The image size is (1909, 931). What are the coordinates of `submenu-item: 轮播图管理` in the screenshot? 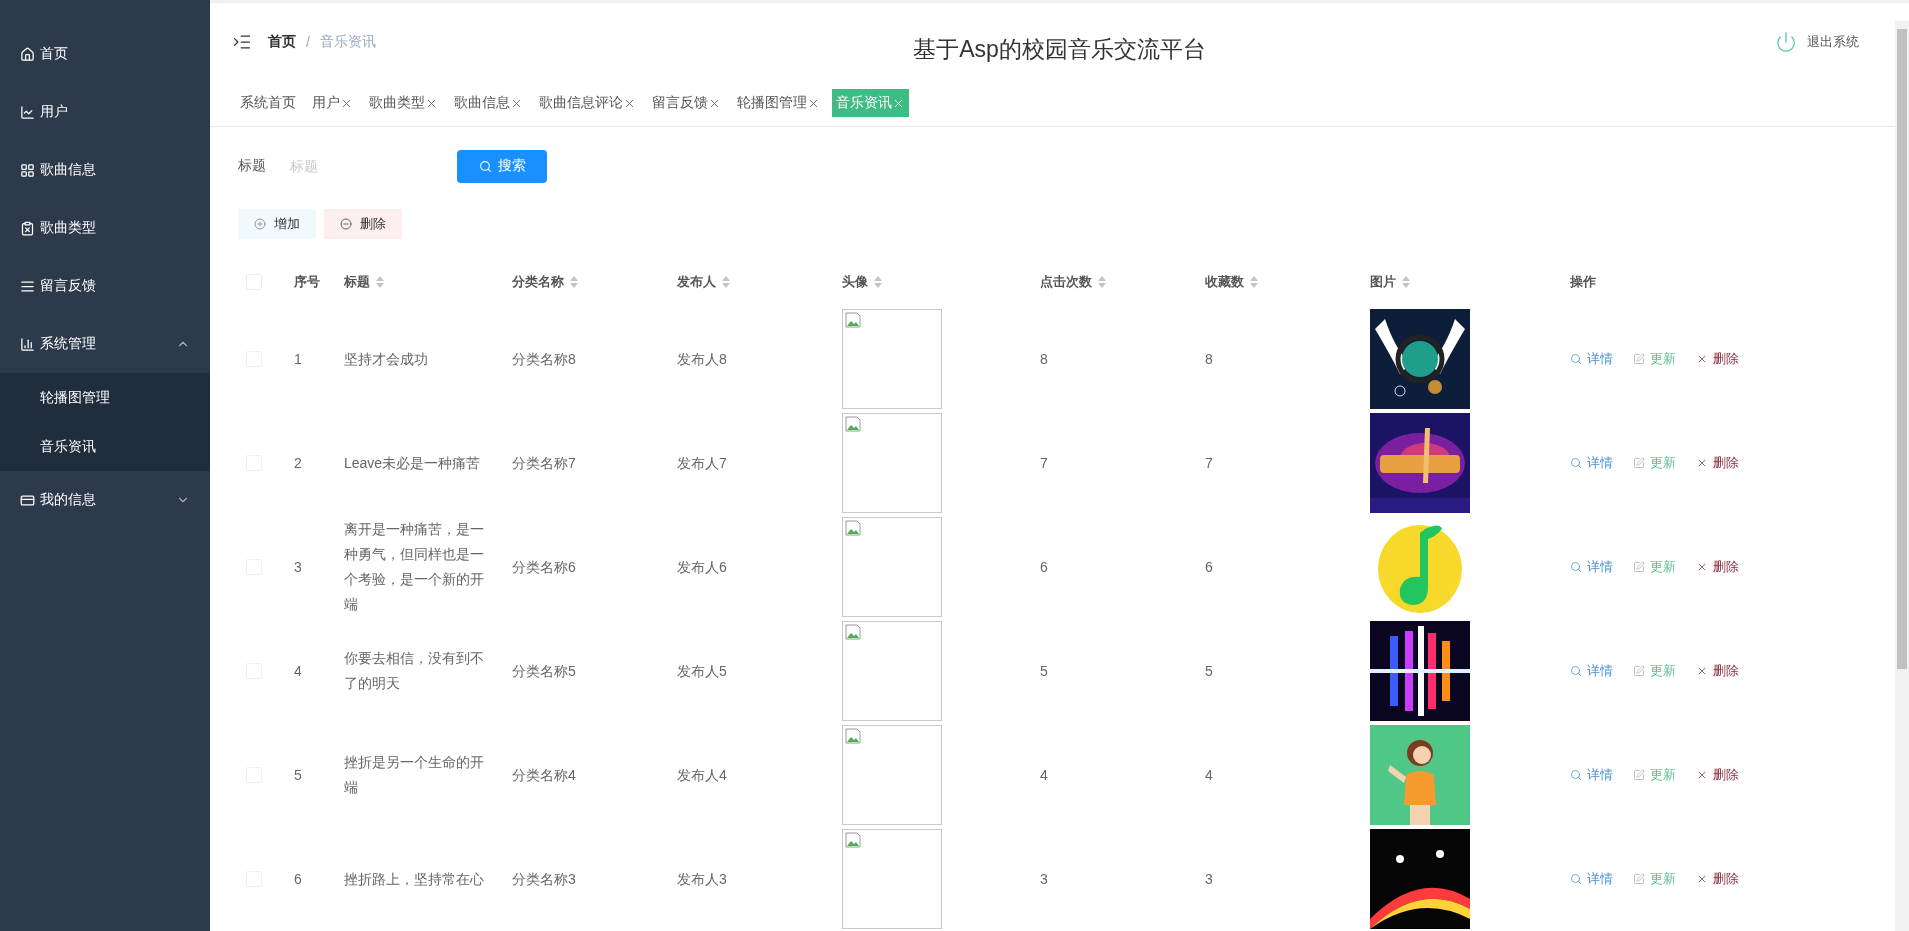 It's located at (105, 397).